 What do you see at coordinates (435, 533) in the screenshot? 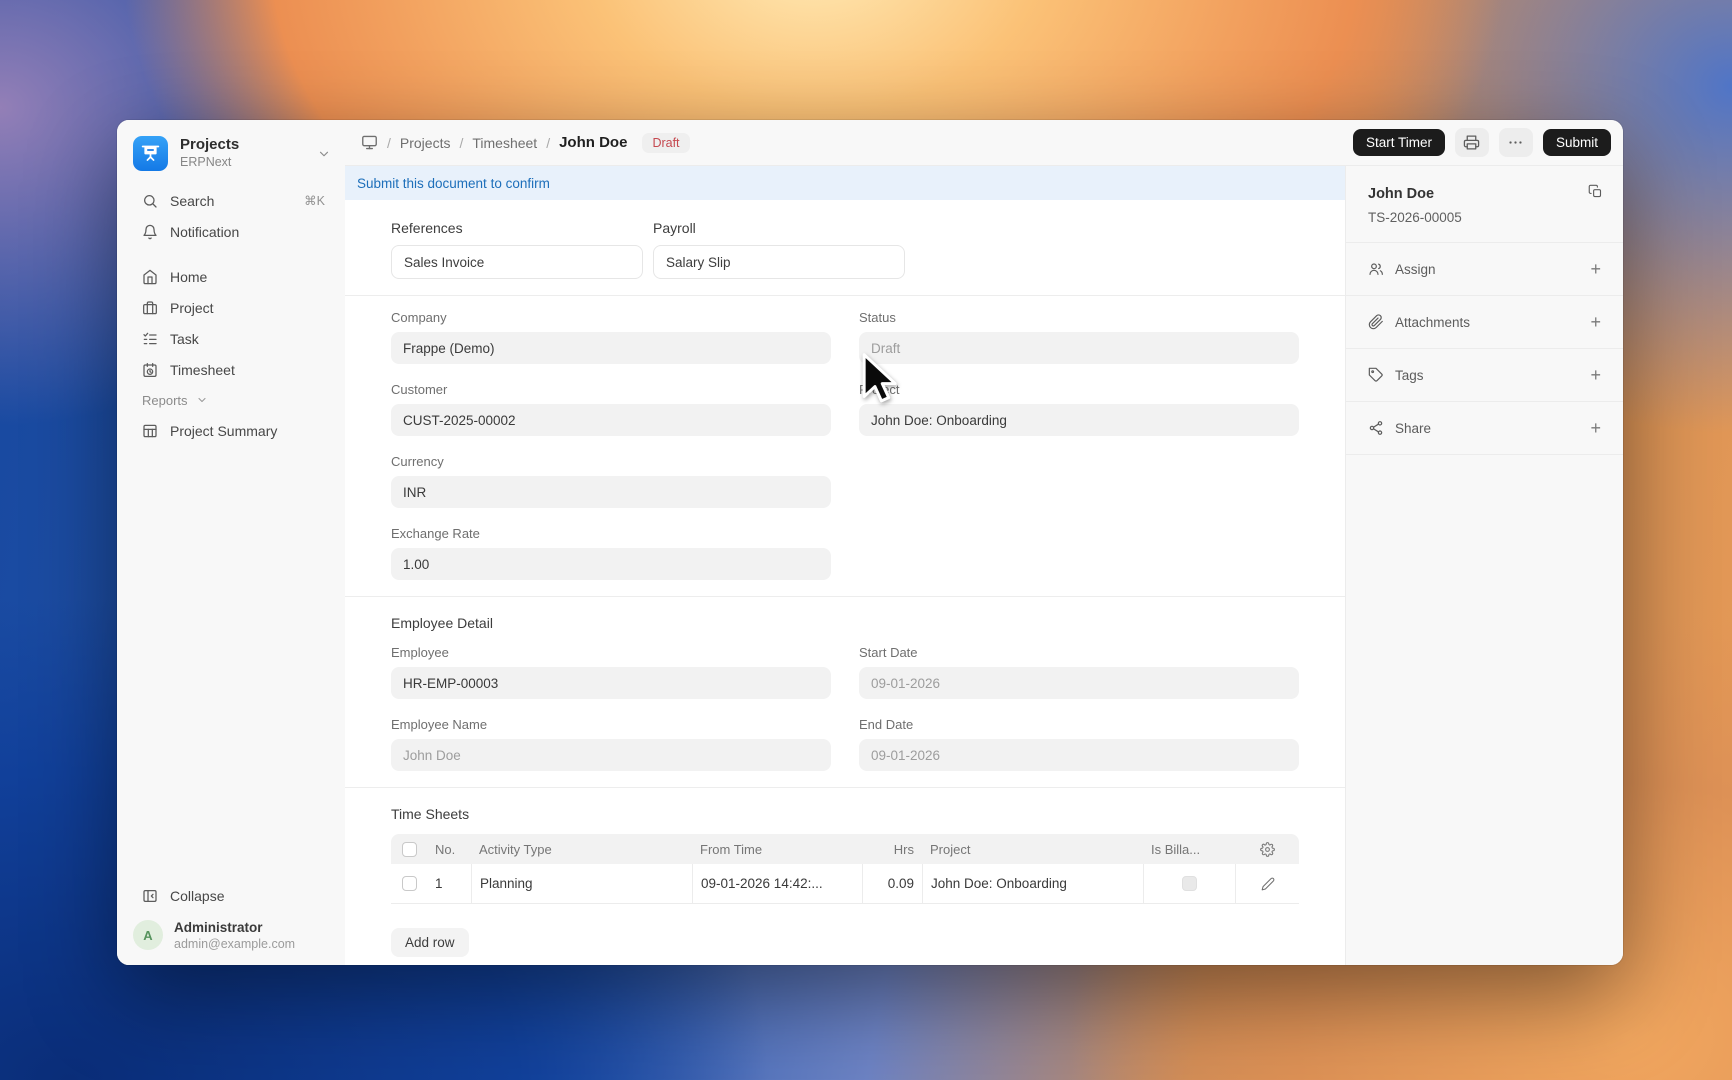
I see `exchange-rate-label: Exchange Rate` at bounding box center [435, 533].